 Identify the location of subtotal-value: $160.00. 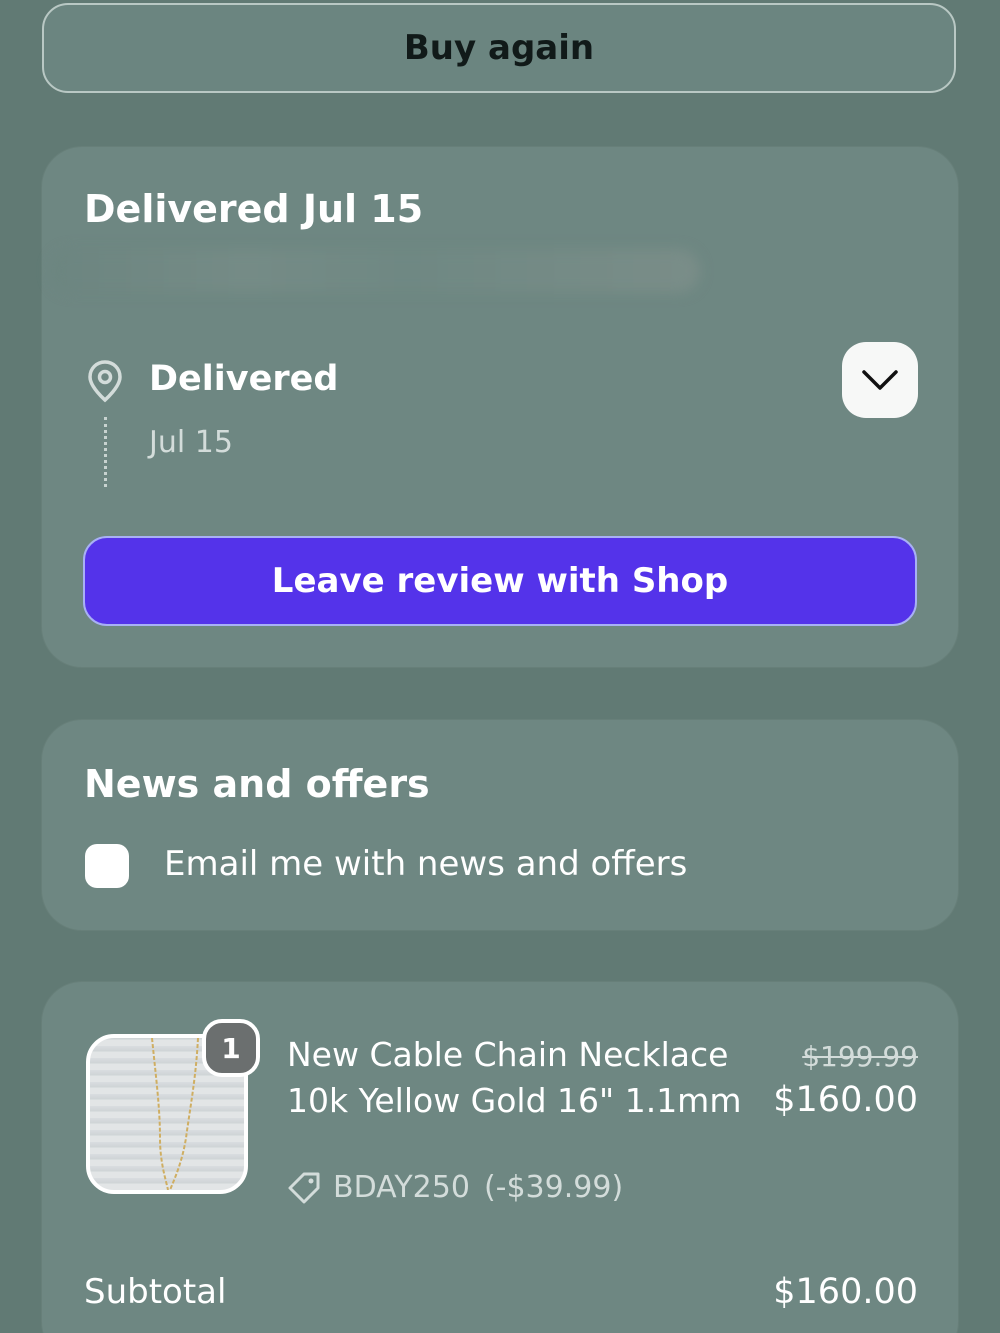
(845, 1292).